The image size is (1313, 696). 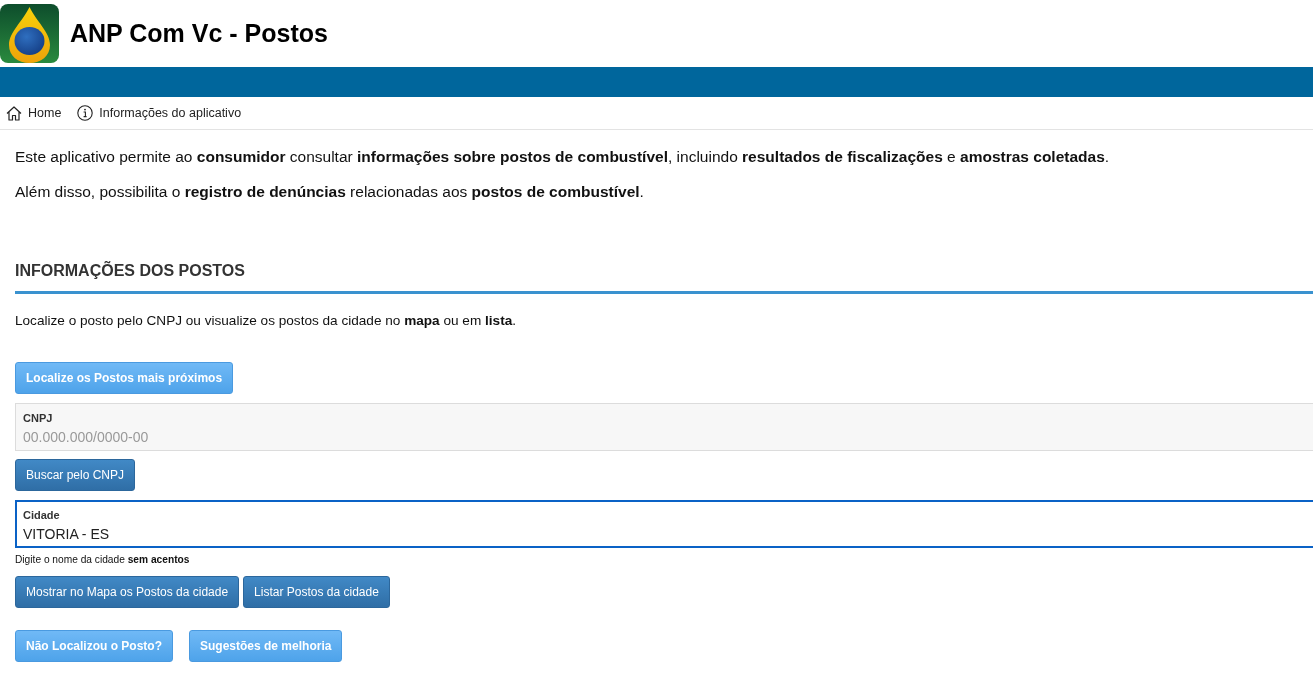 I want to click on field-label: Cidade, so click(x=41, y=515).